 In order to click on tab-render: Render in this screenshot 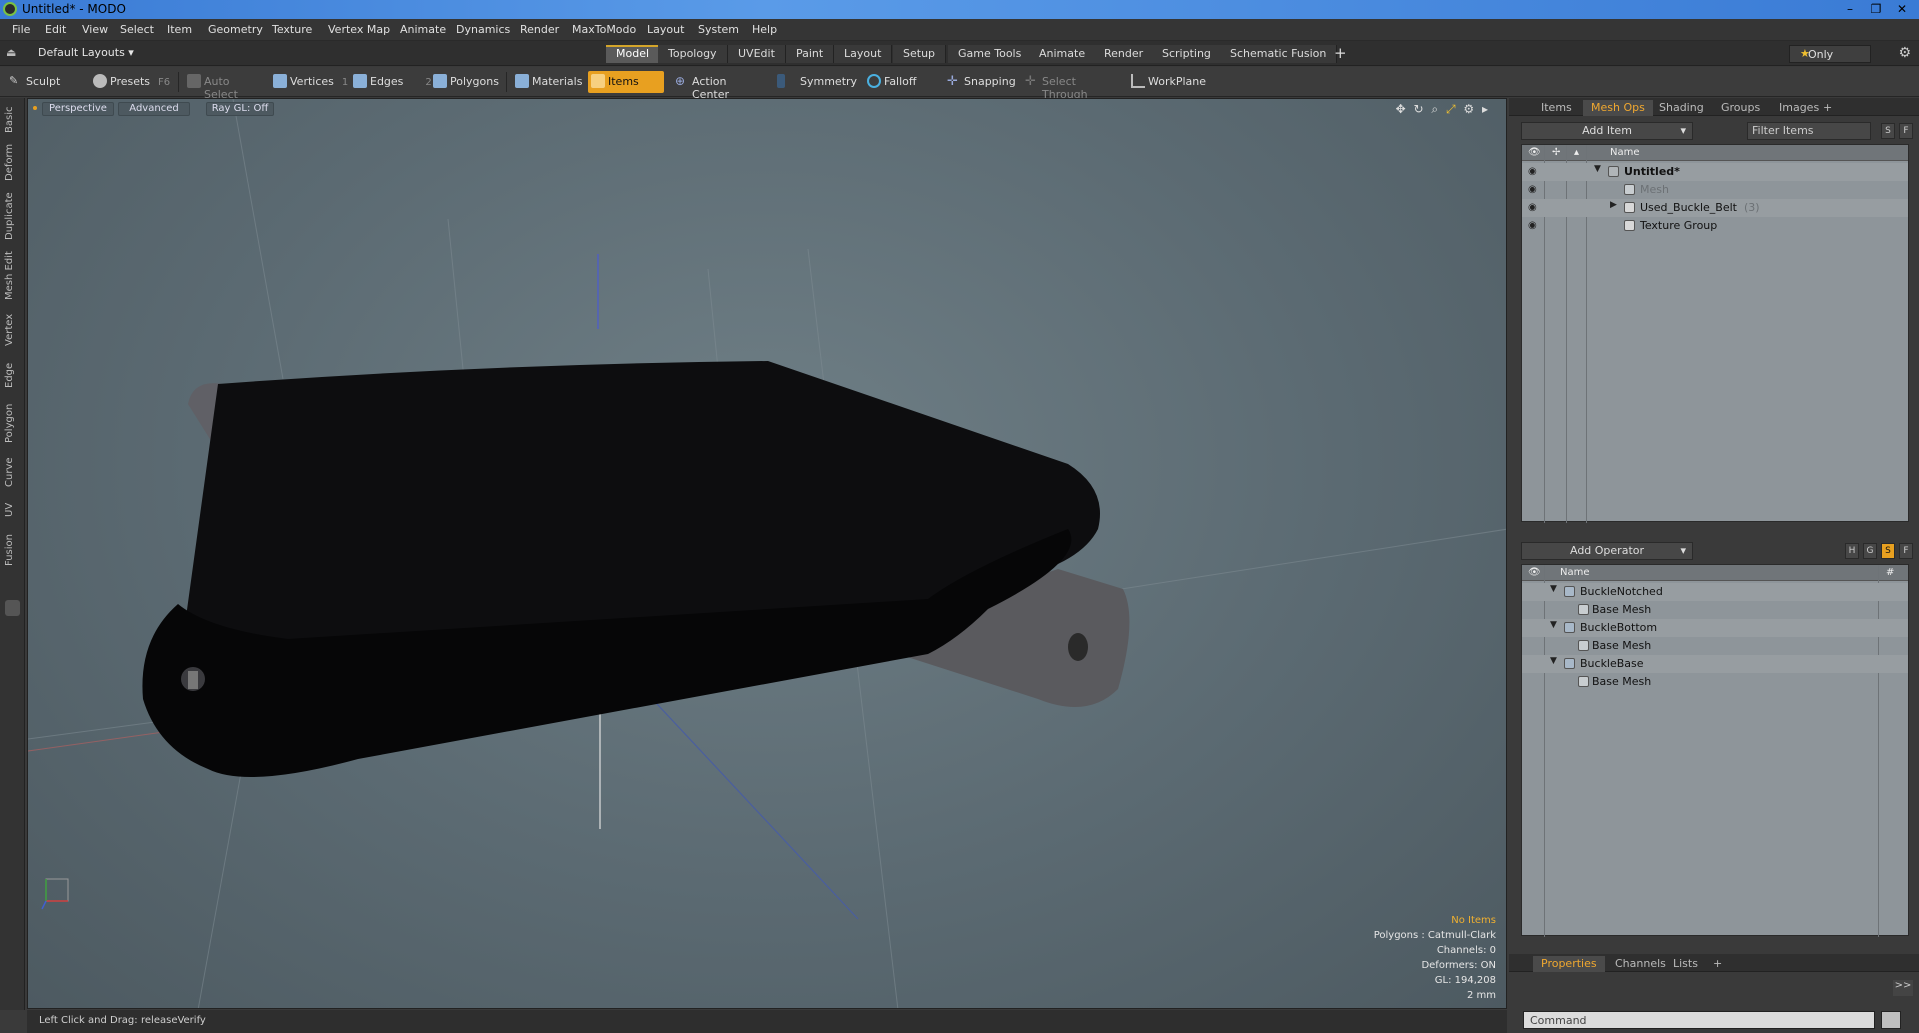, I will do `click(1124, 54)`.